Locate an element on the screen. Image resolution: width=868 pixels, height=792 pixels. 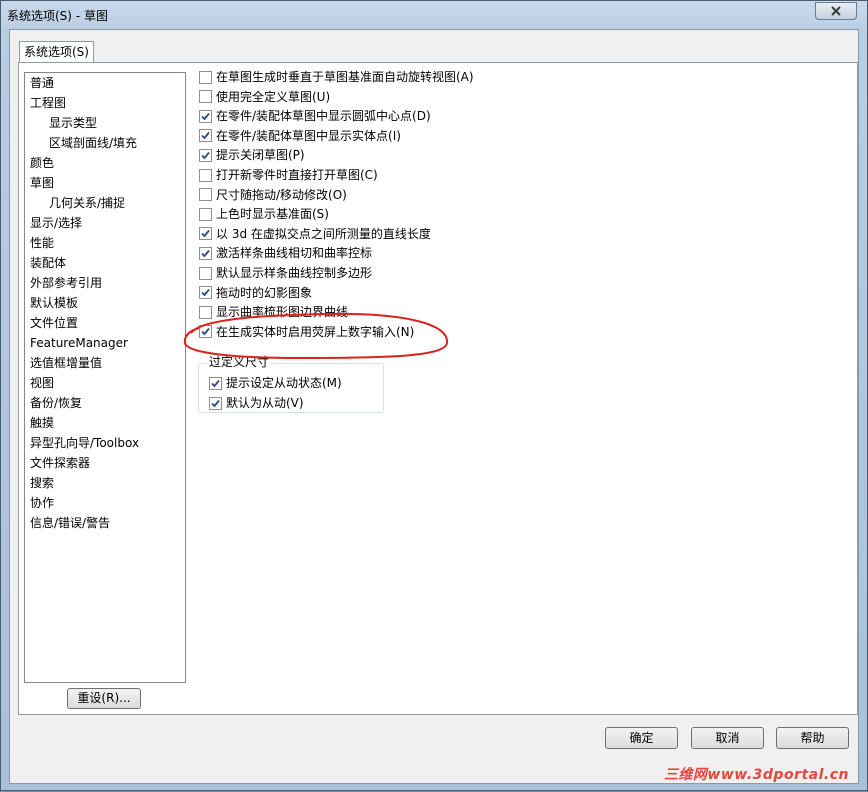
tree-item: 几何关系/捕捉 is located at coordinates (87, 203).